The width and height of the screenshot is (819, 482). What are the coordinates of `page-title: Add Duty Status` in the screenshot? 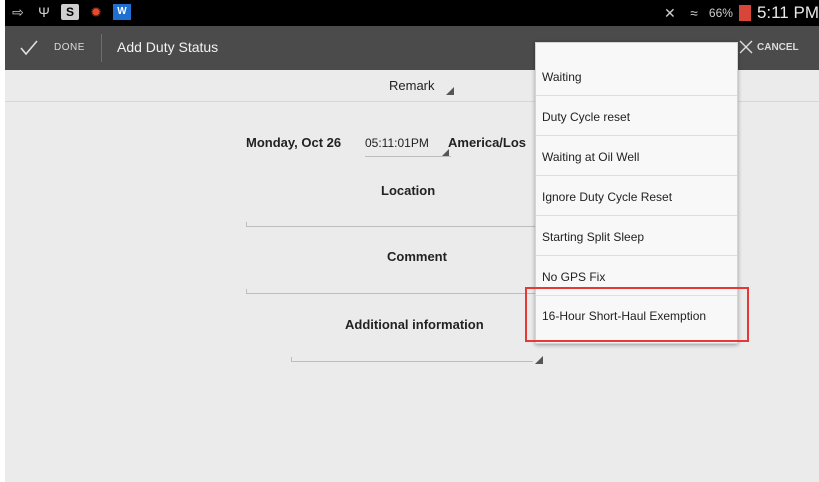 It's located at (168, 47).